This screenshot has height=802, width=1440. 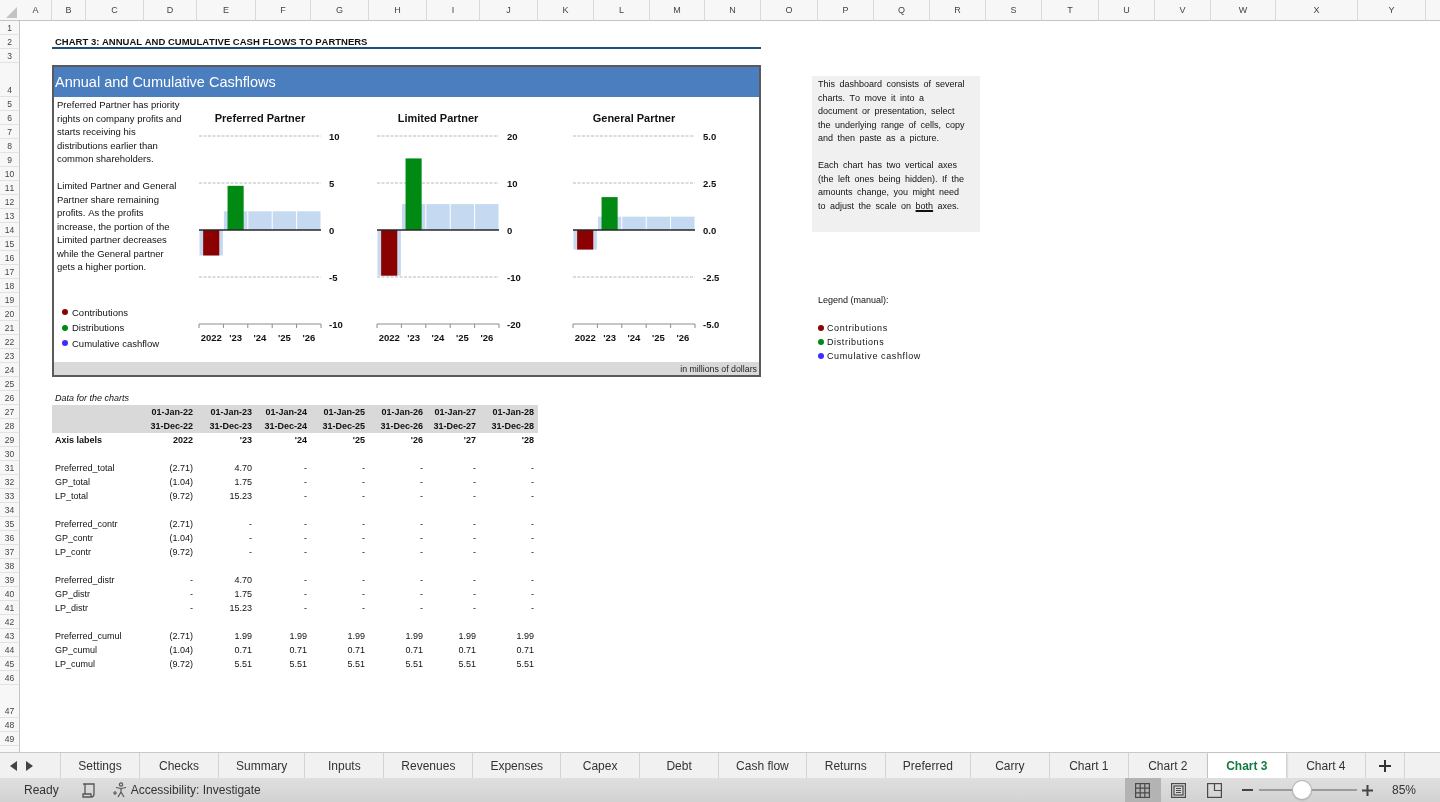 What do you see at coordinates (10, 664) in the screenshot?
I see `row-header: 45` at bounding box center [10, 664].